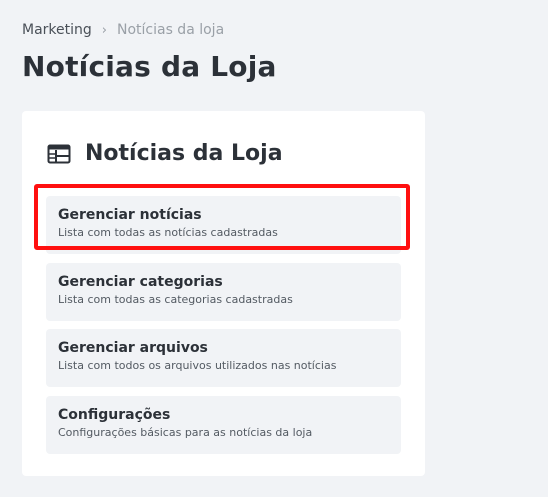 This screenshot has height=497, width=548. I want to click on menu-item-title: Gerenciar arquivos, so click(133, 348).